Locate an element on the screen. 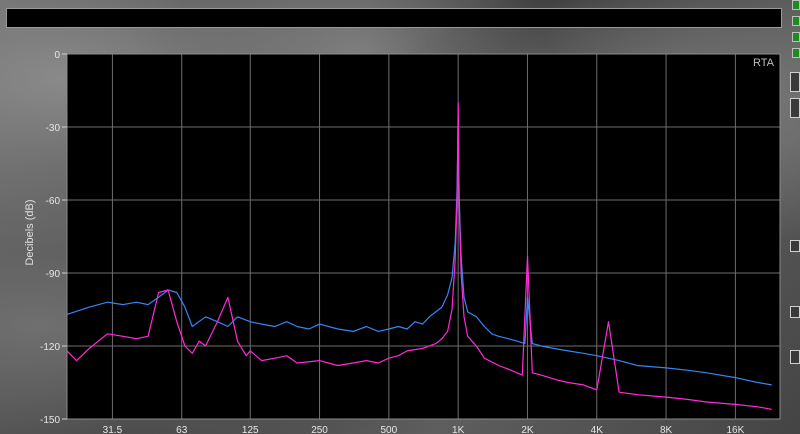 The height and width of the screenshot is (434, 800). right-control-panel is located at coordinates (792, 217).